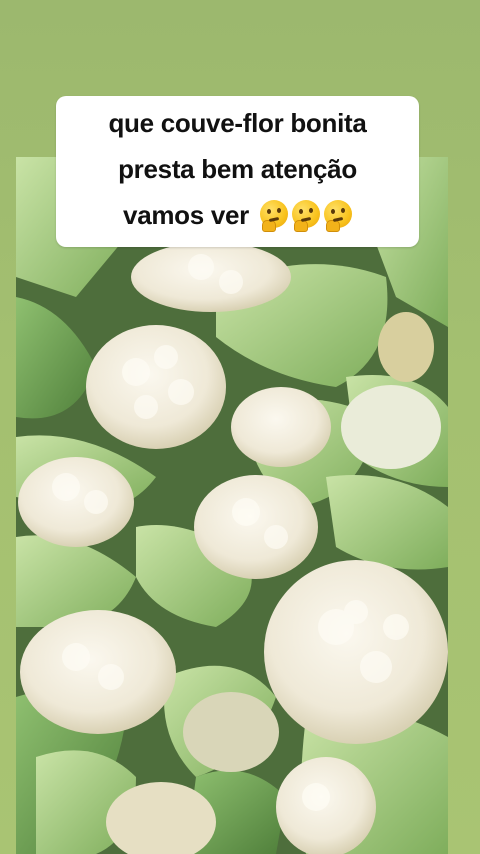 The image size is (480, 854). Describe the element at coordinates (237, 169) in the screenshot. I see `caption-line-2: presta bem atenção` at that location.